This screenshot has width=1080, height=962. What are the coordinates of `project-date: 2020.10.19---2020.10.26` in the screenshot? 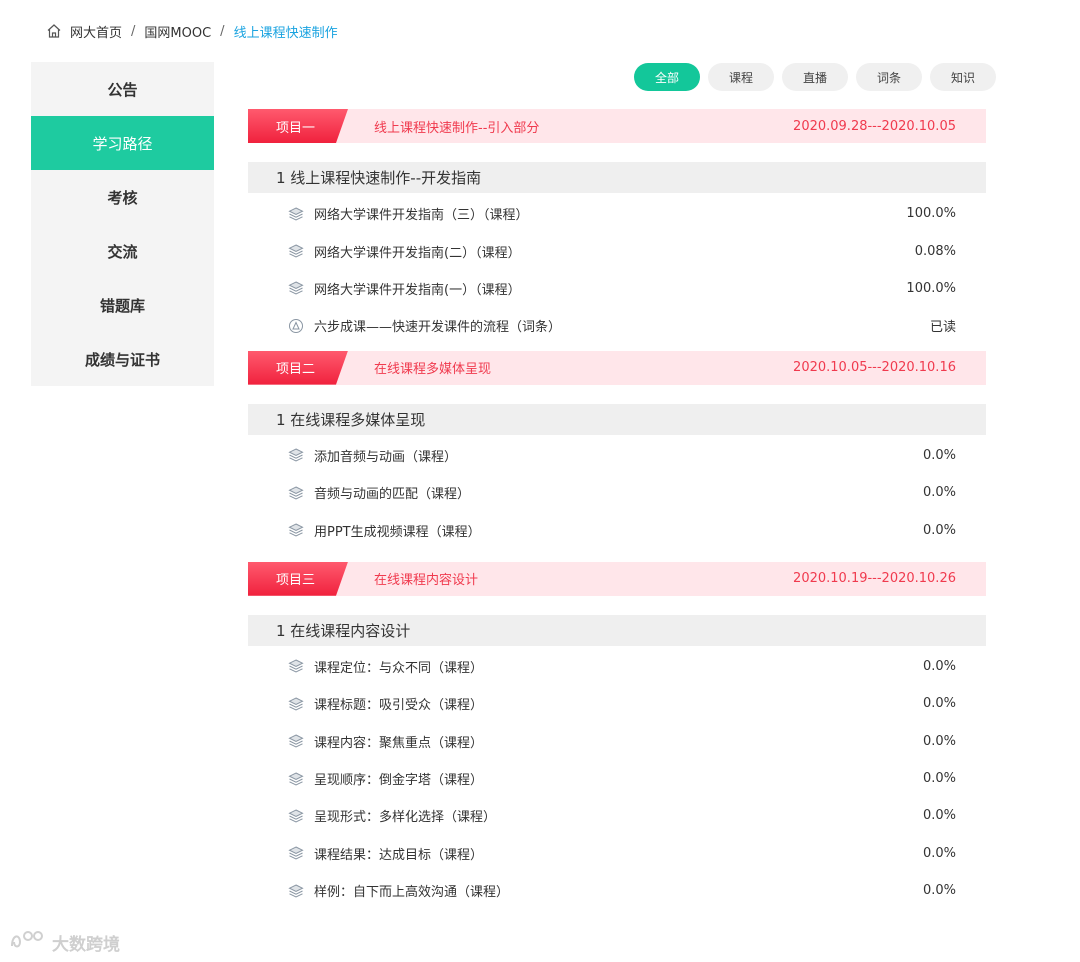 It's located at (874, 579).